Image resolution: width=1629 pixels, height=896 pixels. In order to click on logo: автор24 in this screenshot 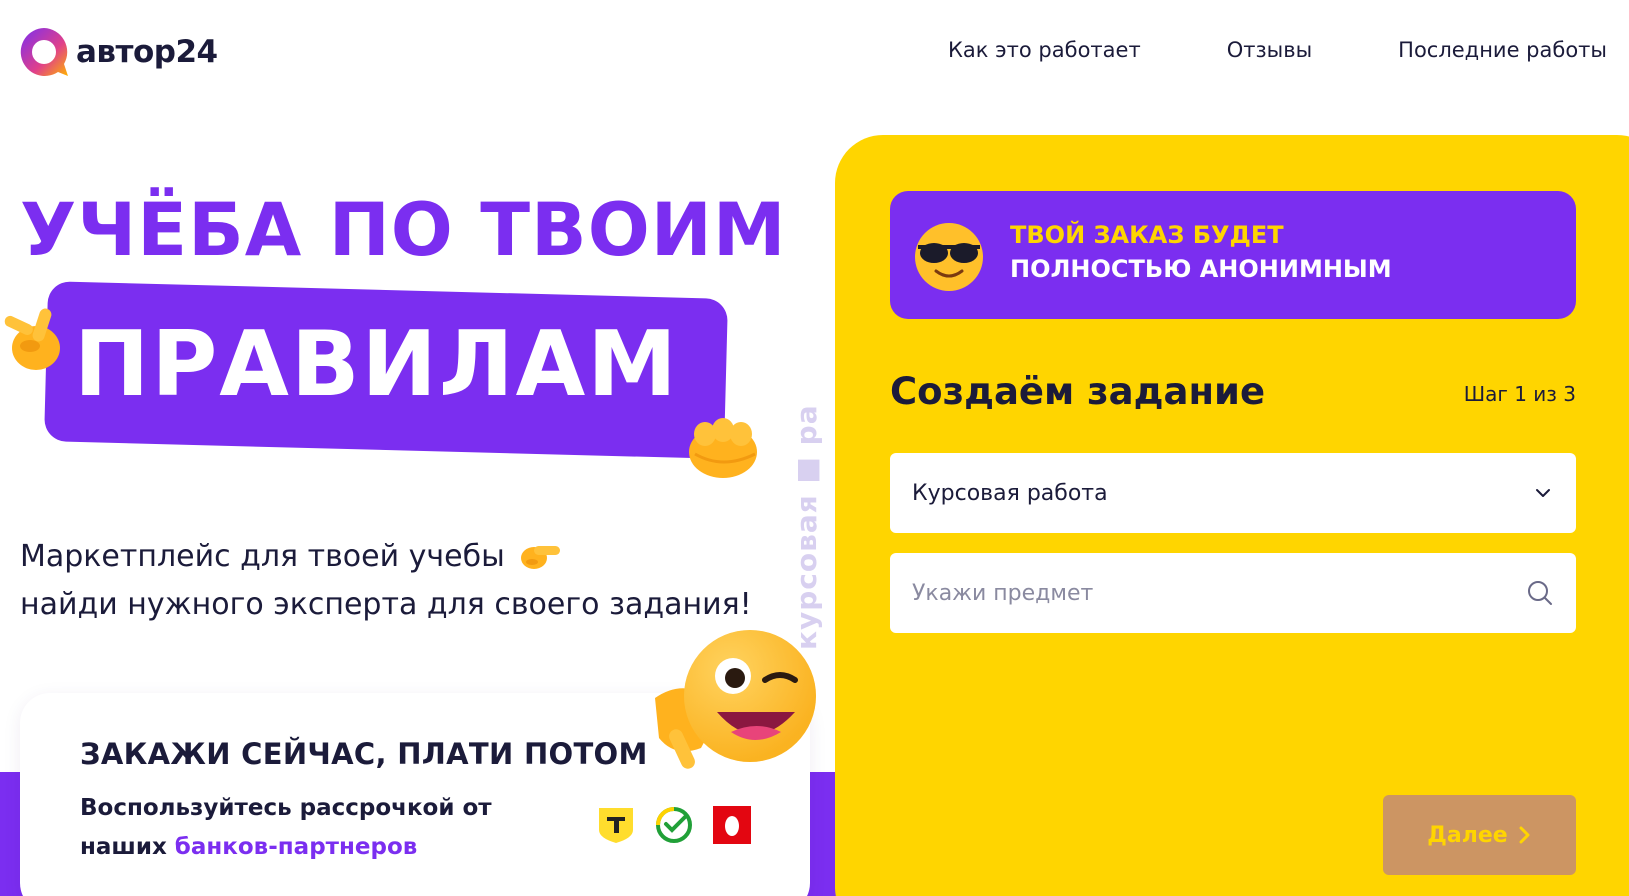, I will do `click(118, 52)`.